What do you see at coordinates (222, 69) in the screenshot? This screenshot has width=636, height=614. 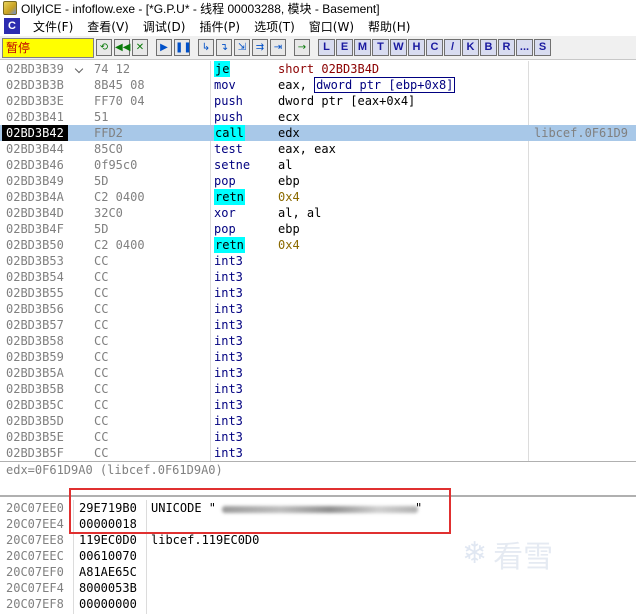 I see `instruction-mnemonic: je` at bounding box center [222, 69].